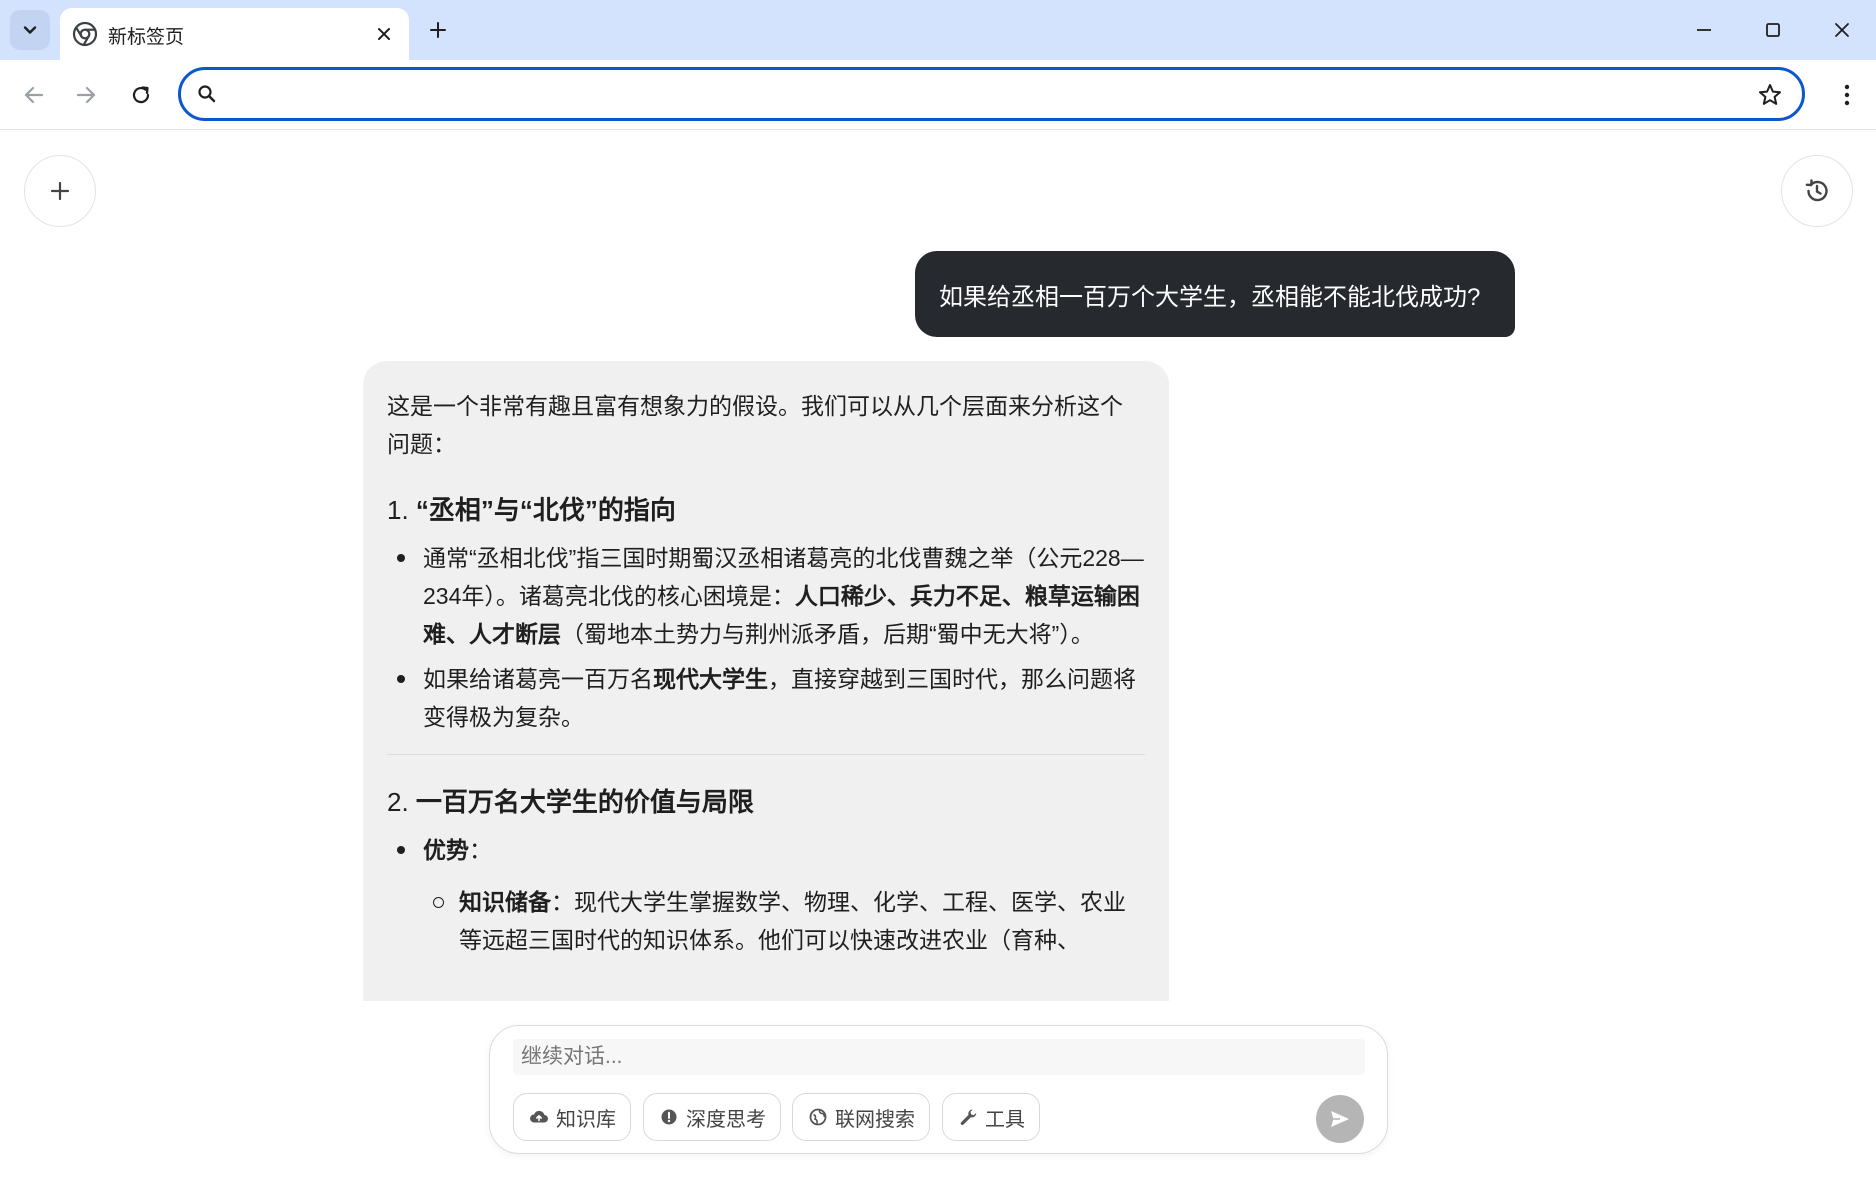 Image resolution: width=1876 pixels, height=1177 pixels. I want to click on list-item-text: （蜀地本土势力与荆州派矛盾，后期“蜀中无大将”）。, so click(827, 634).